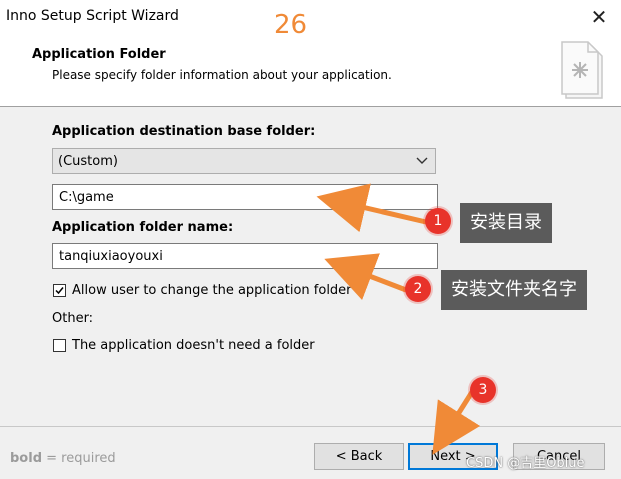 Image resolution: width=621 pixels, height=479 pixels. Describe the element at coordinates (59, 345) in the screenshot. I see `no-folder-checkbox` at that location.